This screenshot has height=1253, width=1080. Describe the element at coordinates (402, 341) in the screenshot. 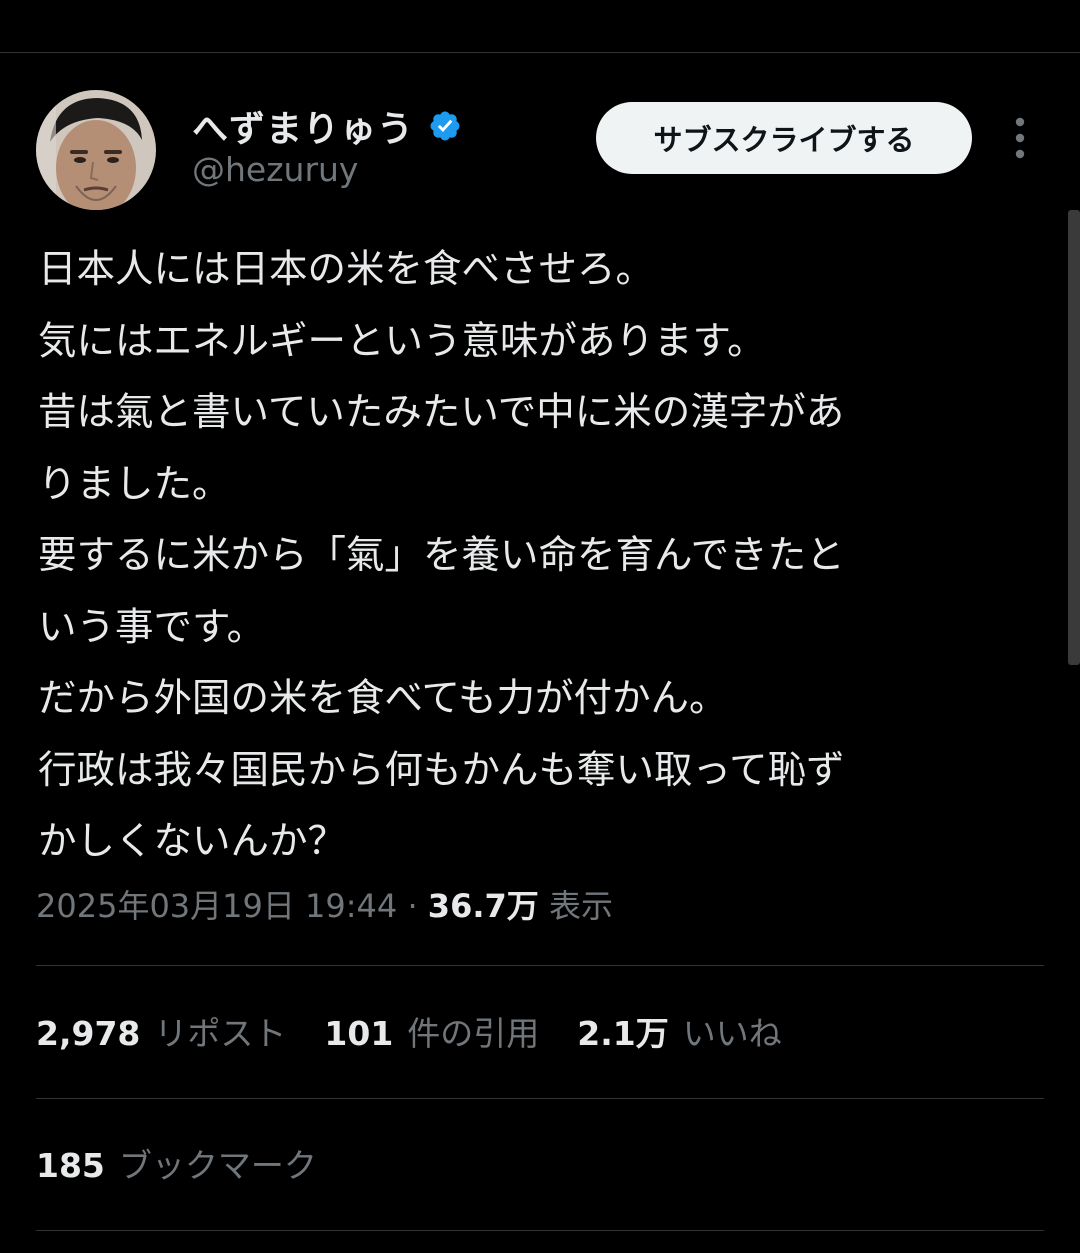

I see `tweet-line: 気にはエネルギーという意味があります。` at that location.